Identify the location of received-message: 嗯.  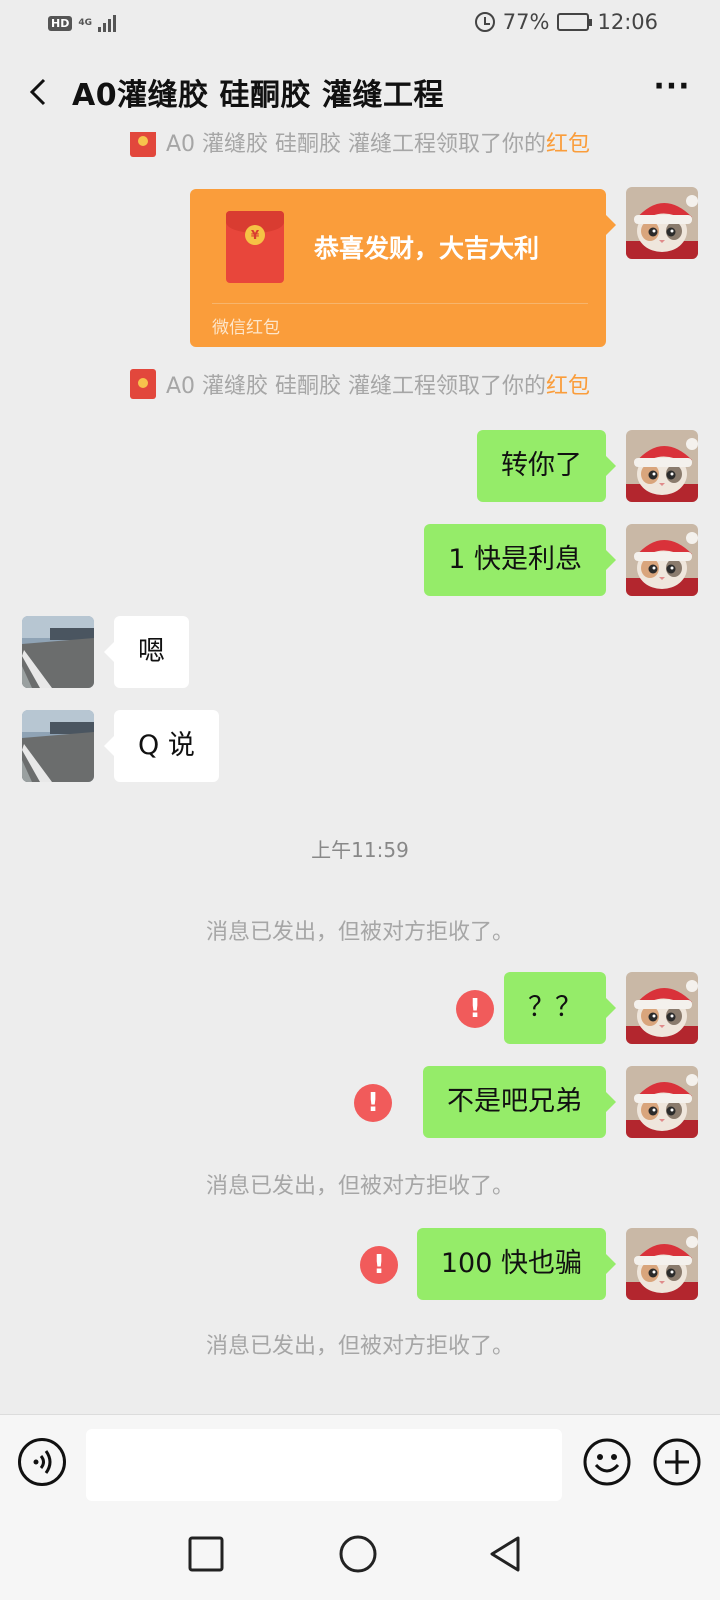
(146, 652).